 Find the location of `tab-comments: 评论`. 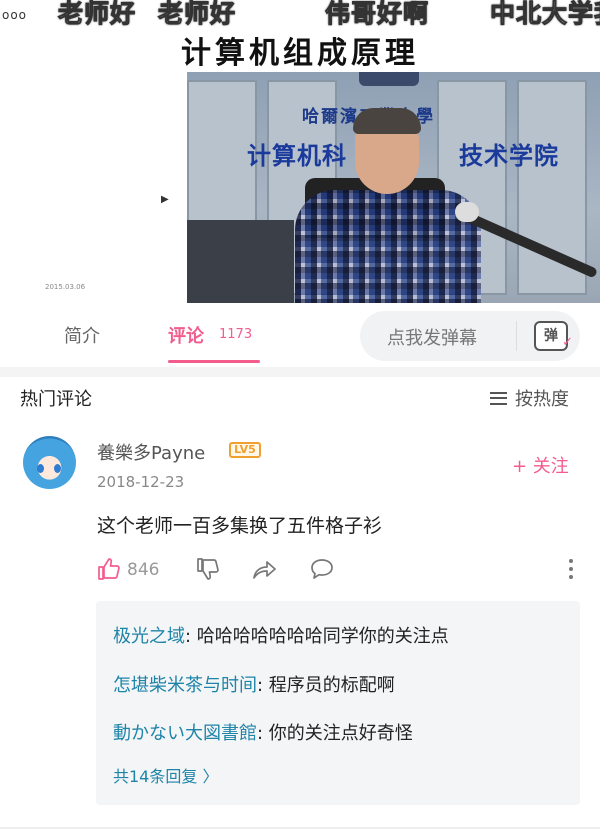

tab-comments: 评论 is located at coordinates (186, 335).